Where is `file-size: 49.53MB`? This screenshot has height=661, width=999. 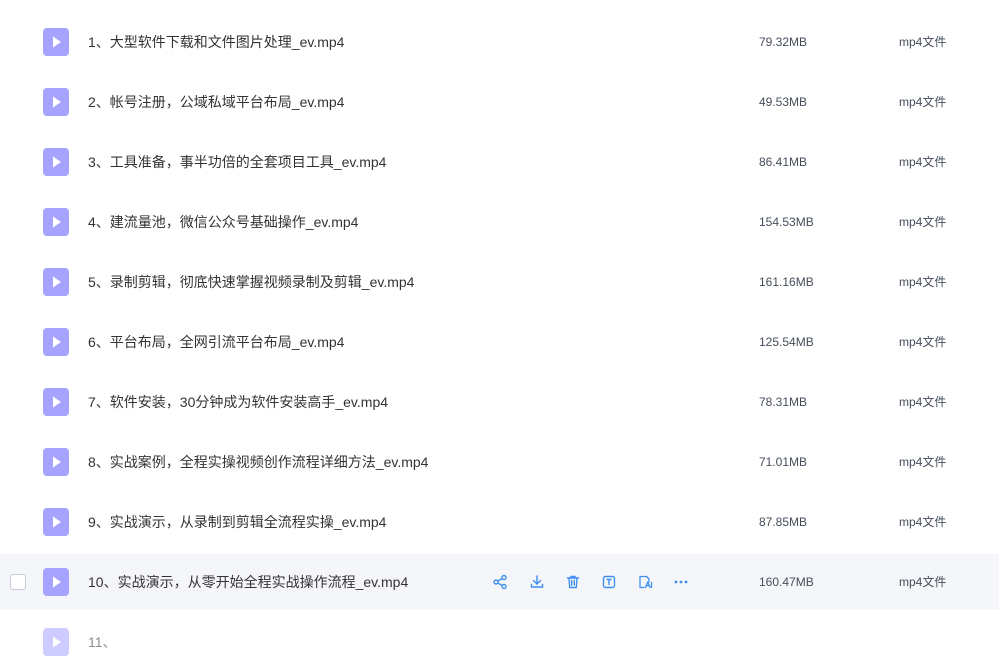 file-size: 49.53MB is located at coordinates (783, 102).